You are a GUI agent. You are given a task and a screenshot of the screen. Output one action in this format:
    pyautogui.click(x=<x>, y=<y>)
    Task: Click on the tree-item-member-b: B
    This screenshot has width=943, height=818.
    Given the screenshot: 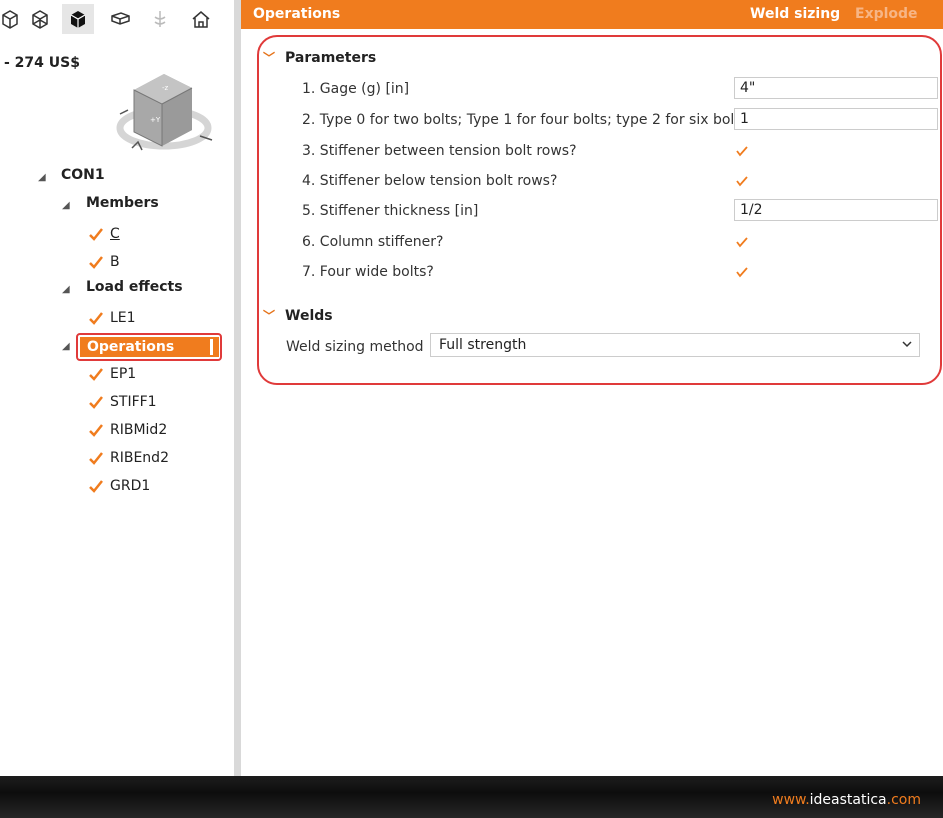 What is the action you would take?
    pyautogui.click(x=104, y=262)
    